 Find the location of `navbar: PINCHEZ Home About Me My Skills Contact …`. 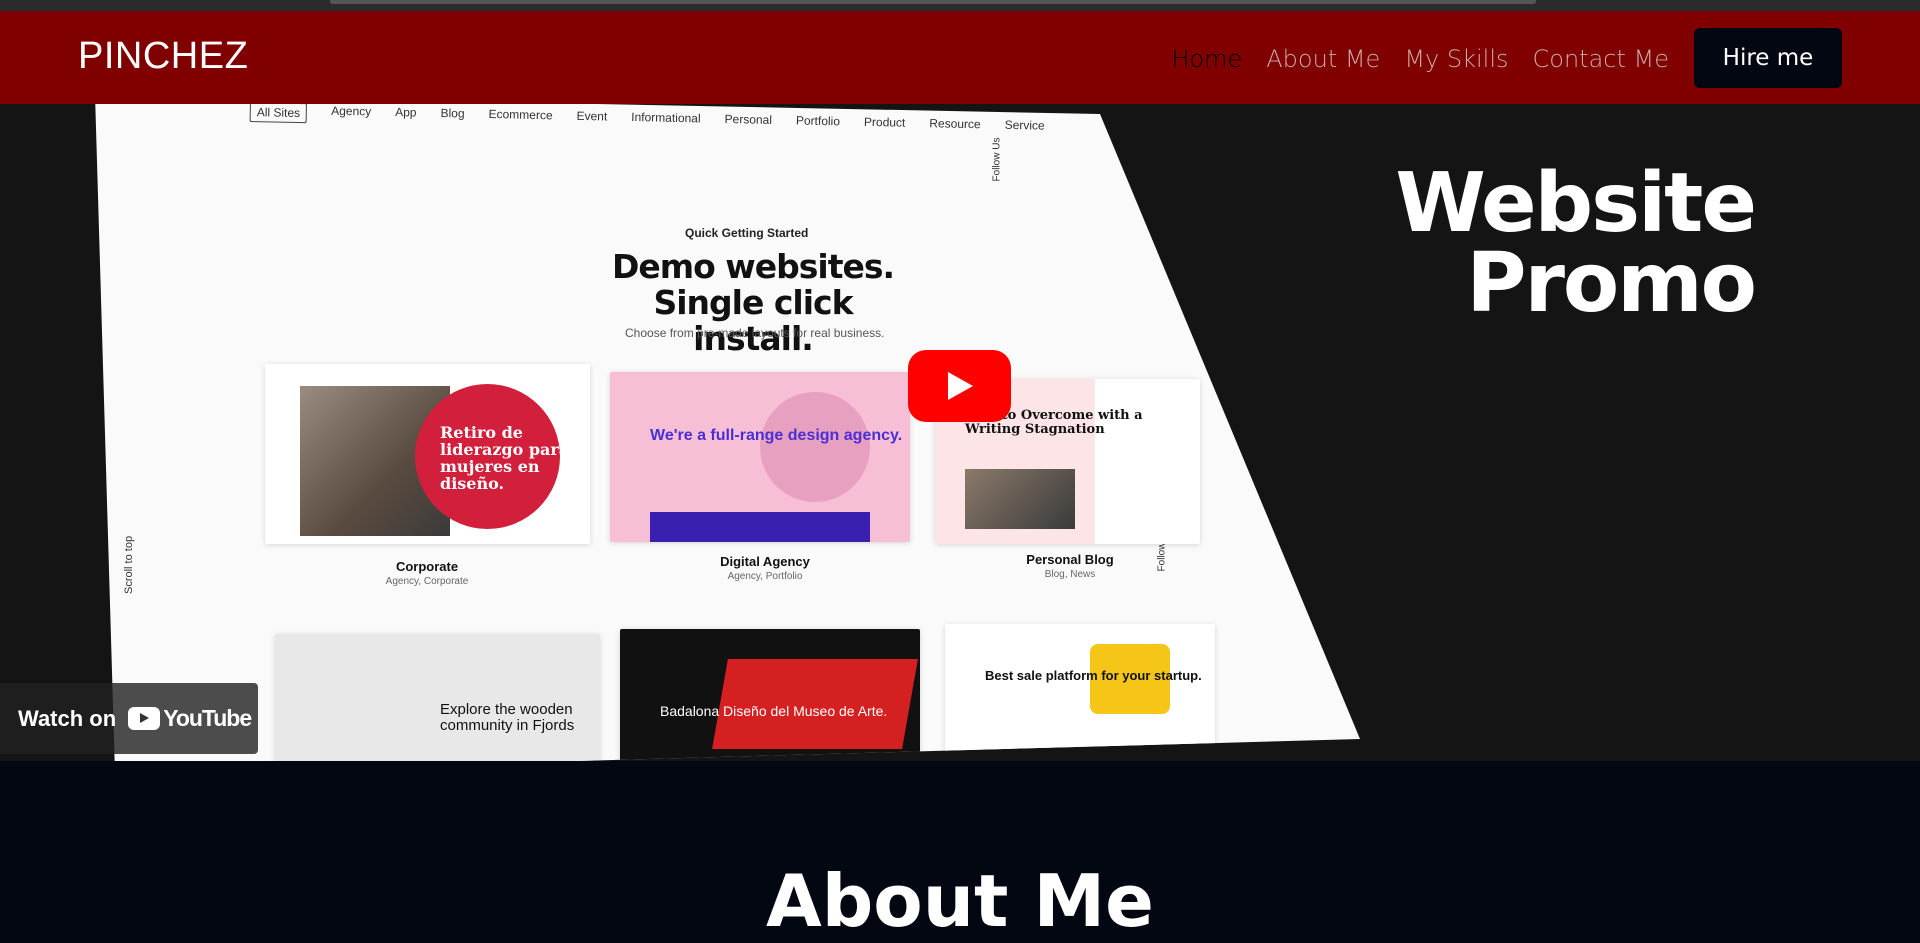

navbar: PINCHEZ Home About Me My Skills Contact … is located at coordinates (960, 57).